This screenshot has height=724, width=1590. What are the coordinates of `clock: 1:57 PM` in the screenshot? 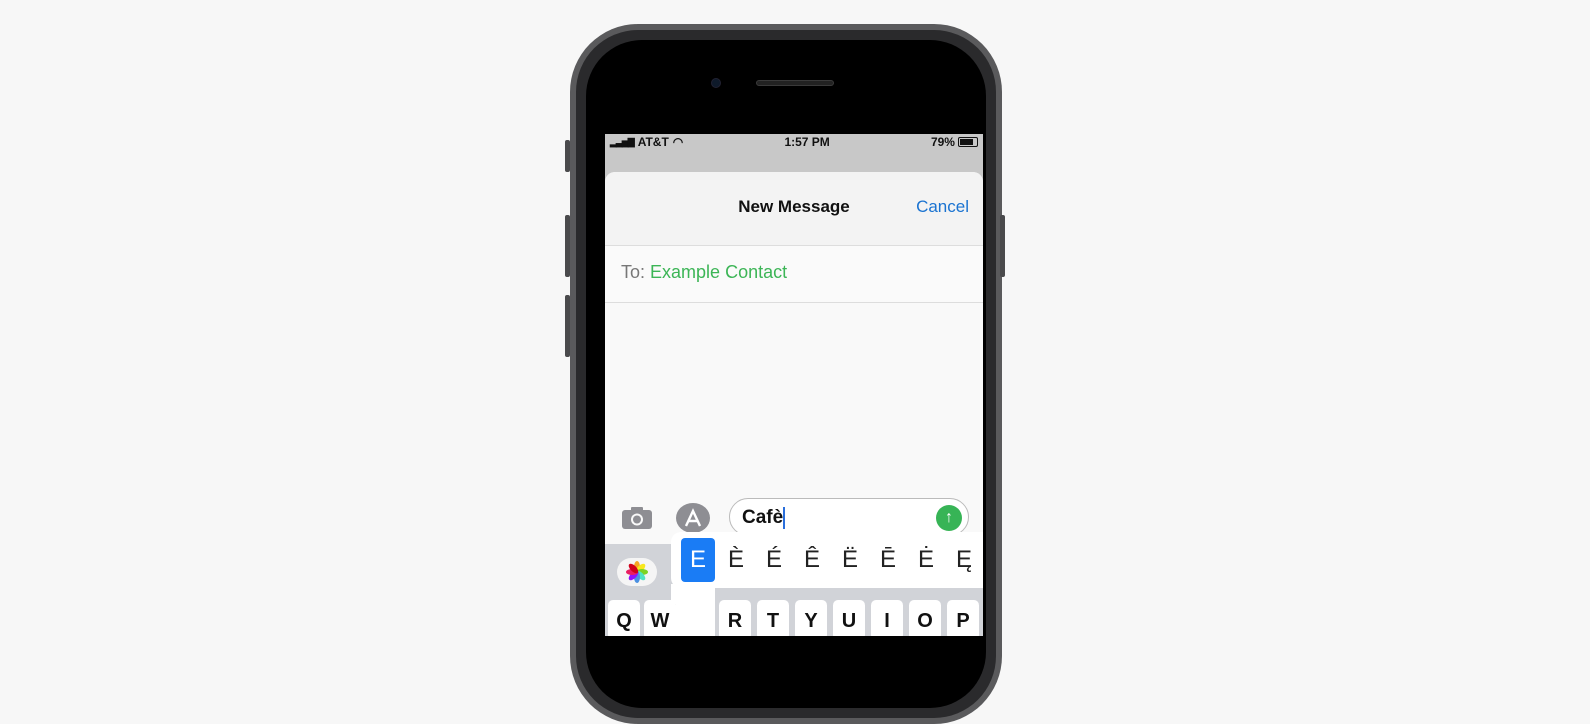 It's located at (807, 142).